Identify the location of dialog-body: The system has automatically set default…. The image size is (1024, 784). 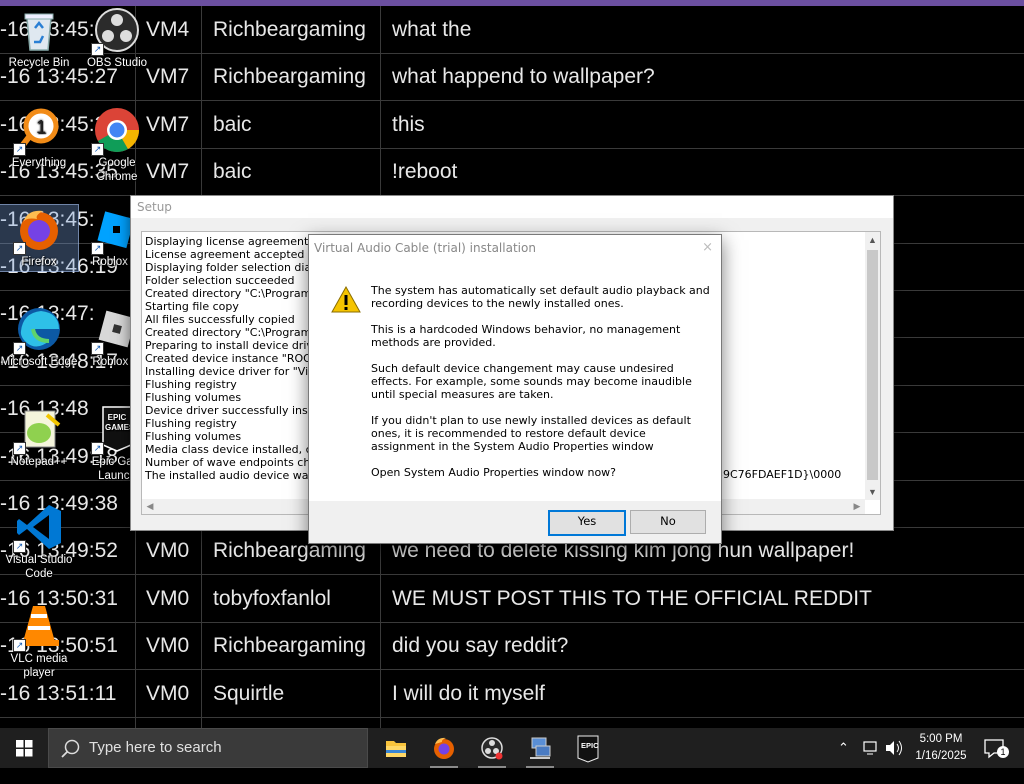
(515, 381).